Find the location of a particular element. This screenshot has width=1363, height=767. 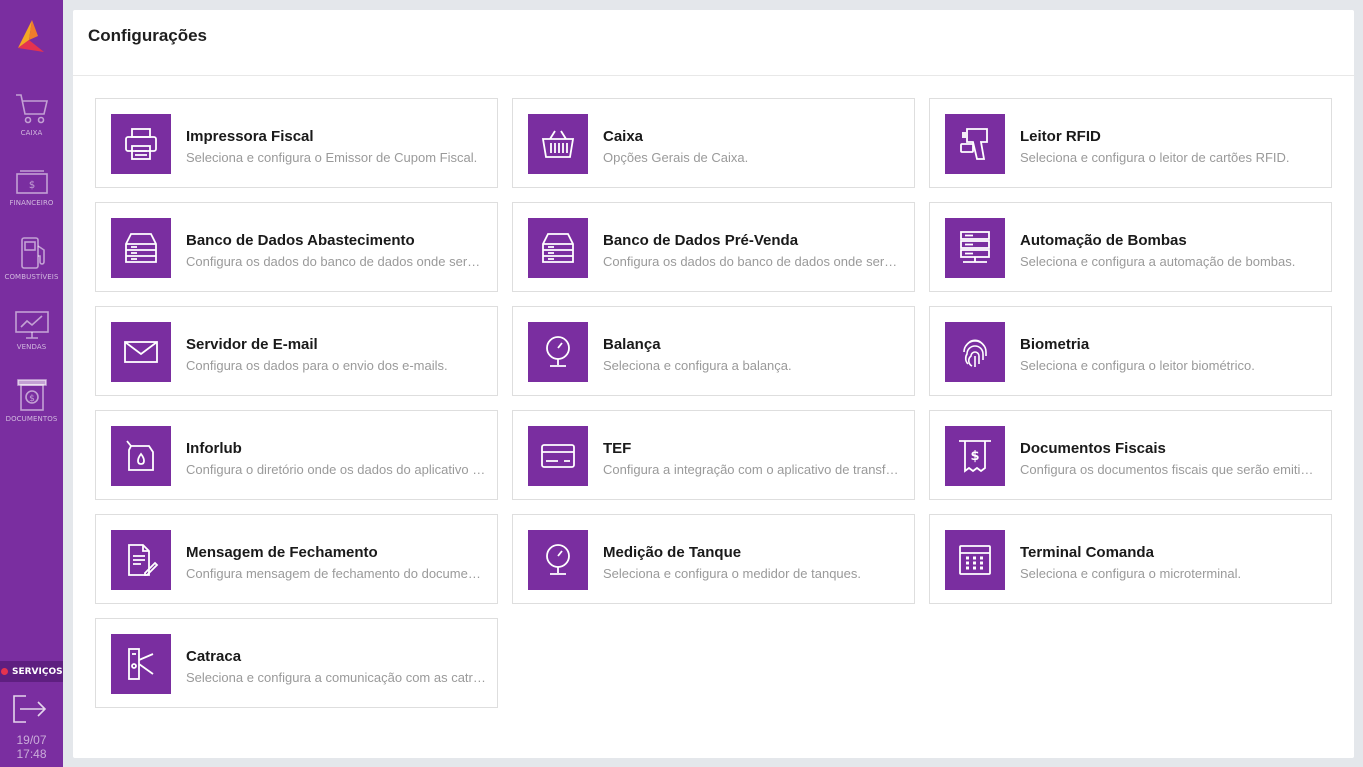

status-dot is located at coordinates (4, 671).